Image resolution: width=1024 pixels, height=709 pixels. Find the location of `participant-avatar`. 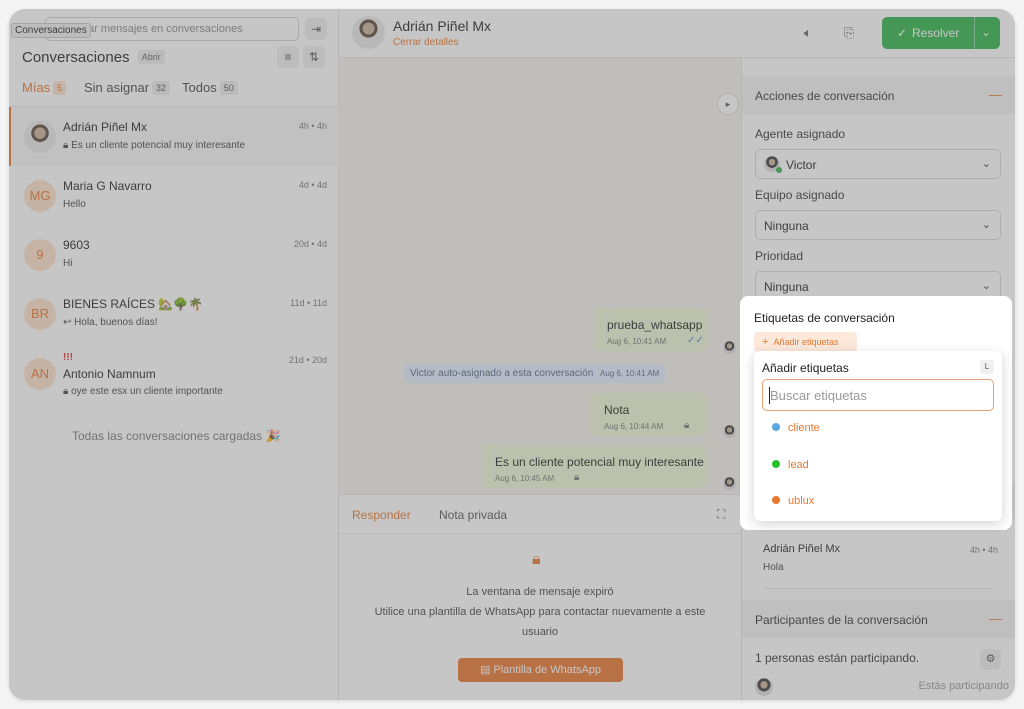

participant-avatar is located at coordinates (764, 687).